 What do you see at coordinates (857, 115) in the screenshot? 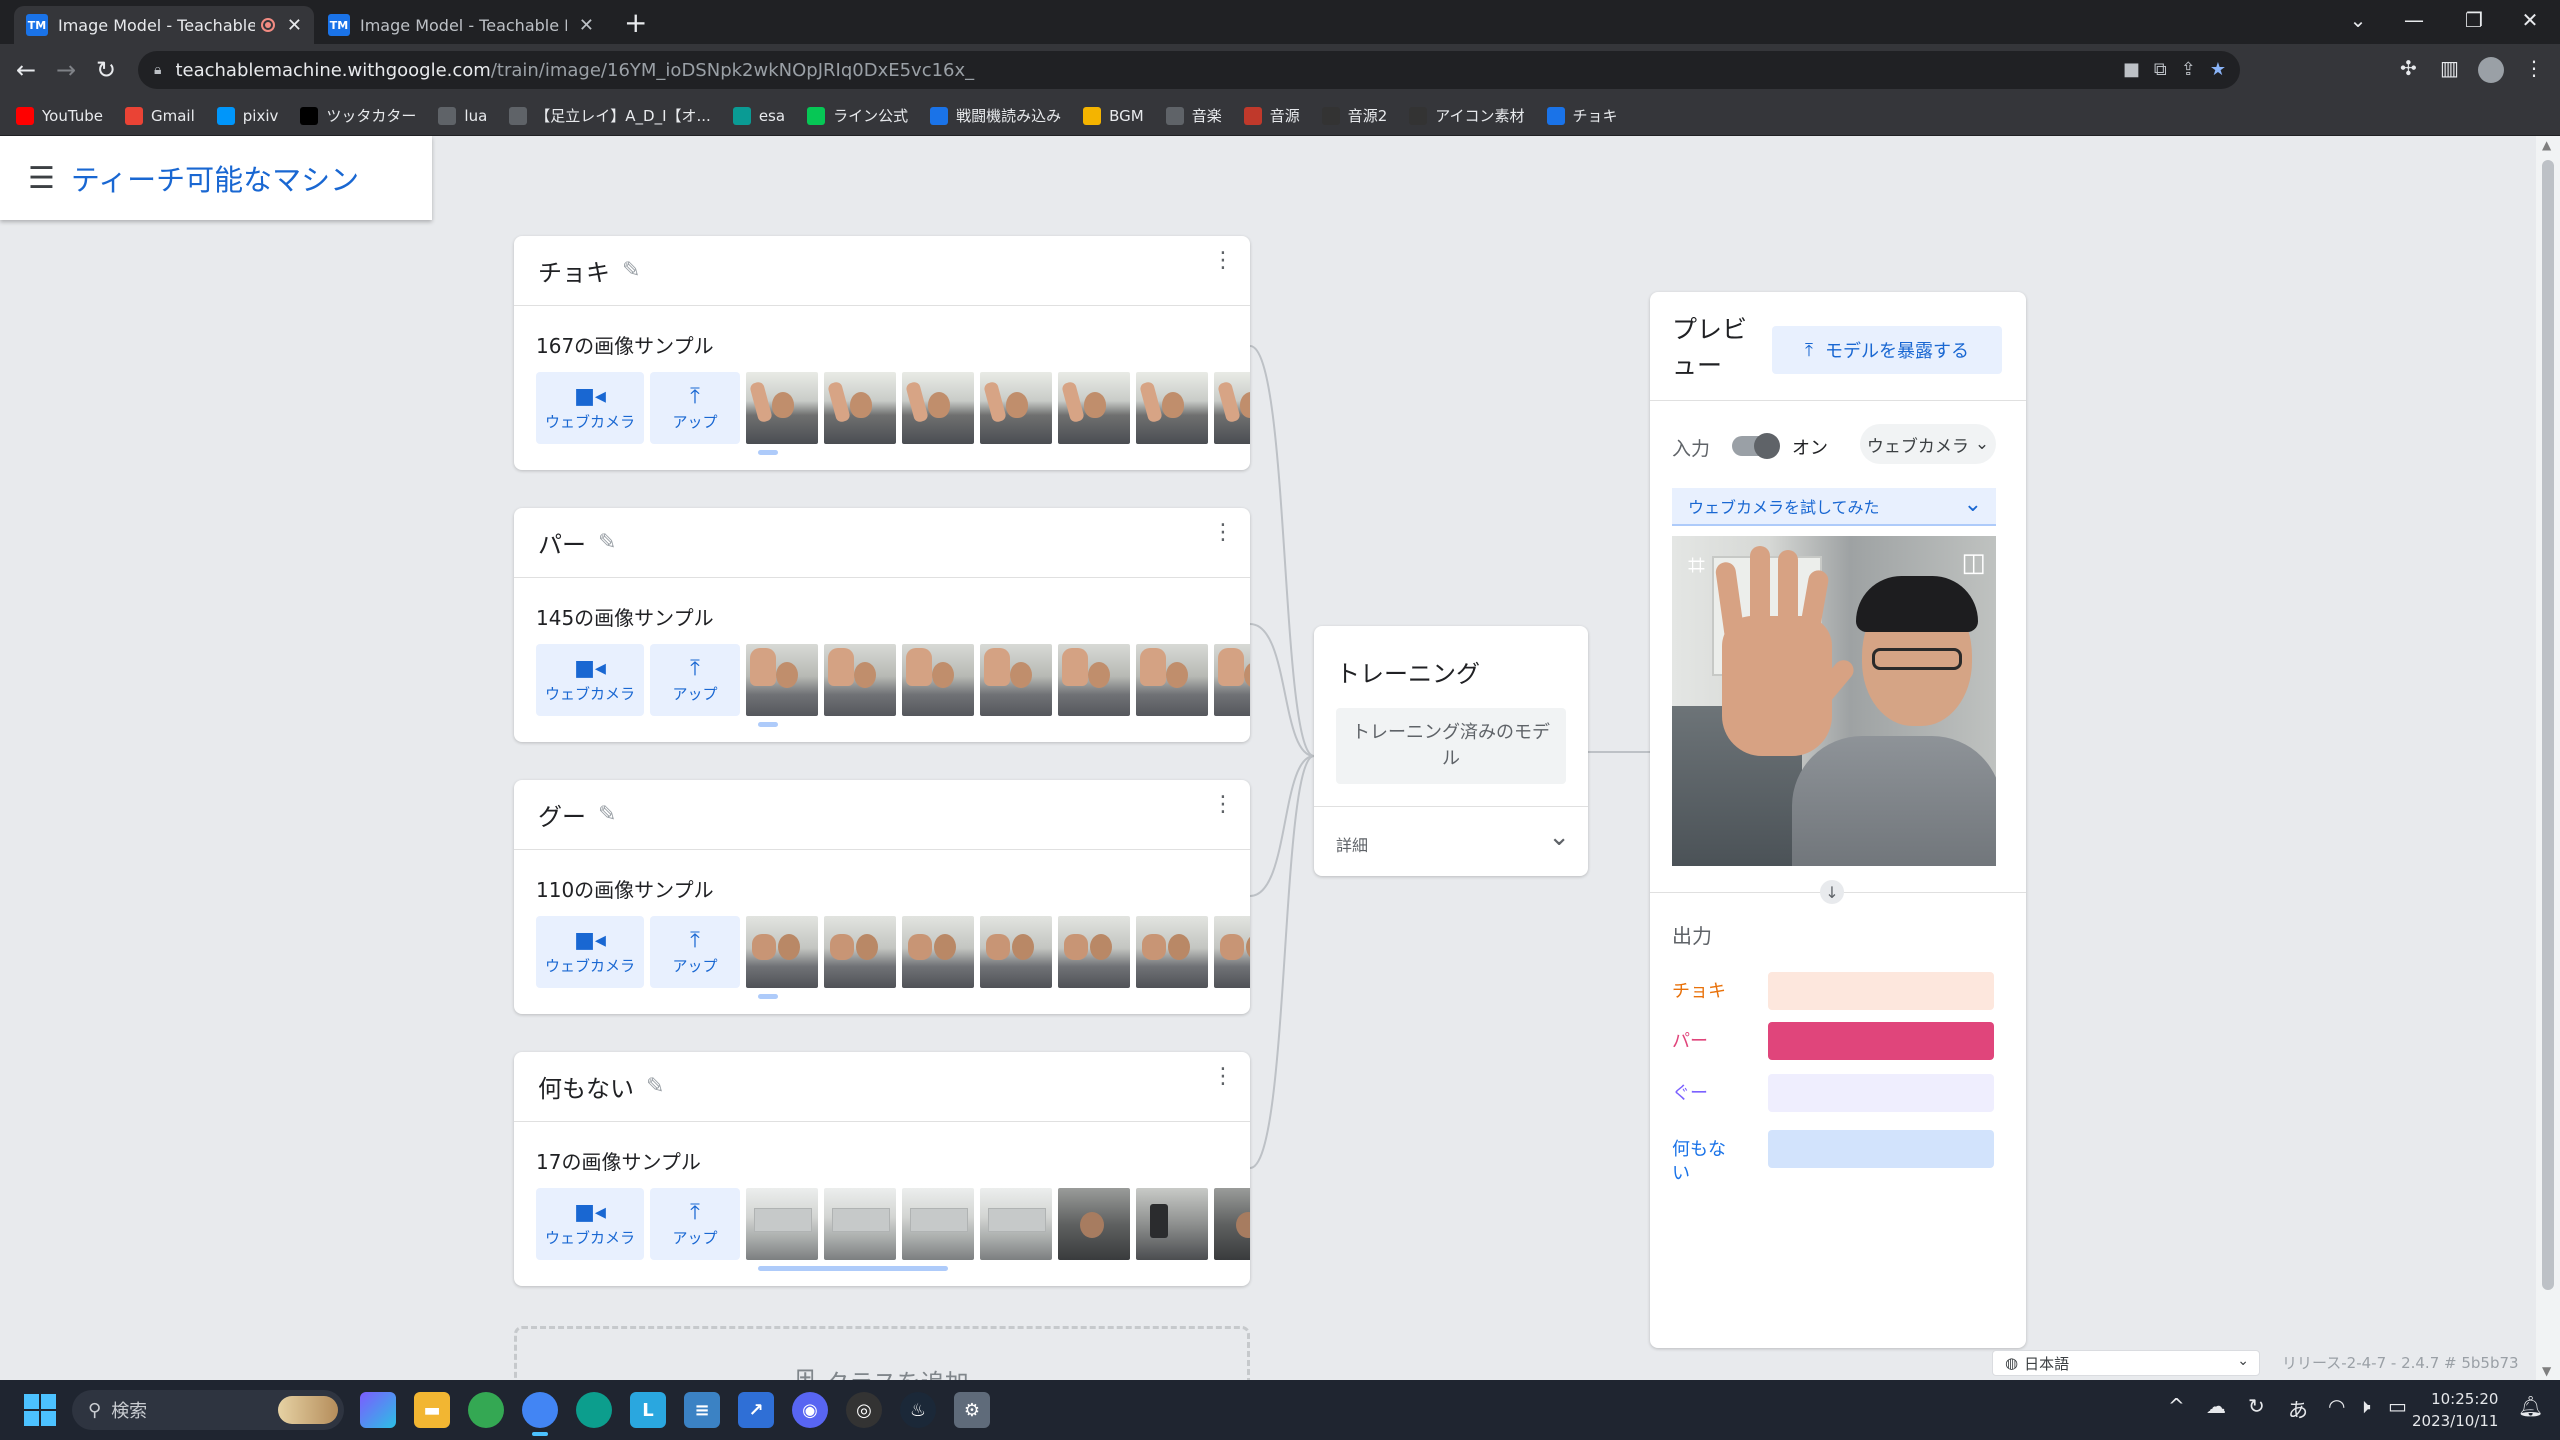
I see `bookmark-item: ライン公式` at bounding box center [857, 115].